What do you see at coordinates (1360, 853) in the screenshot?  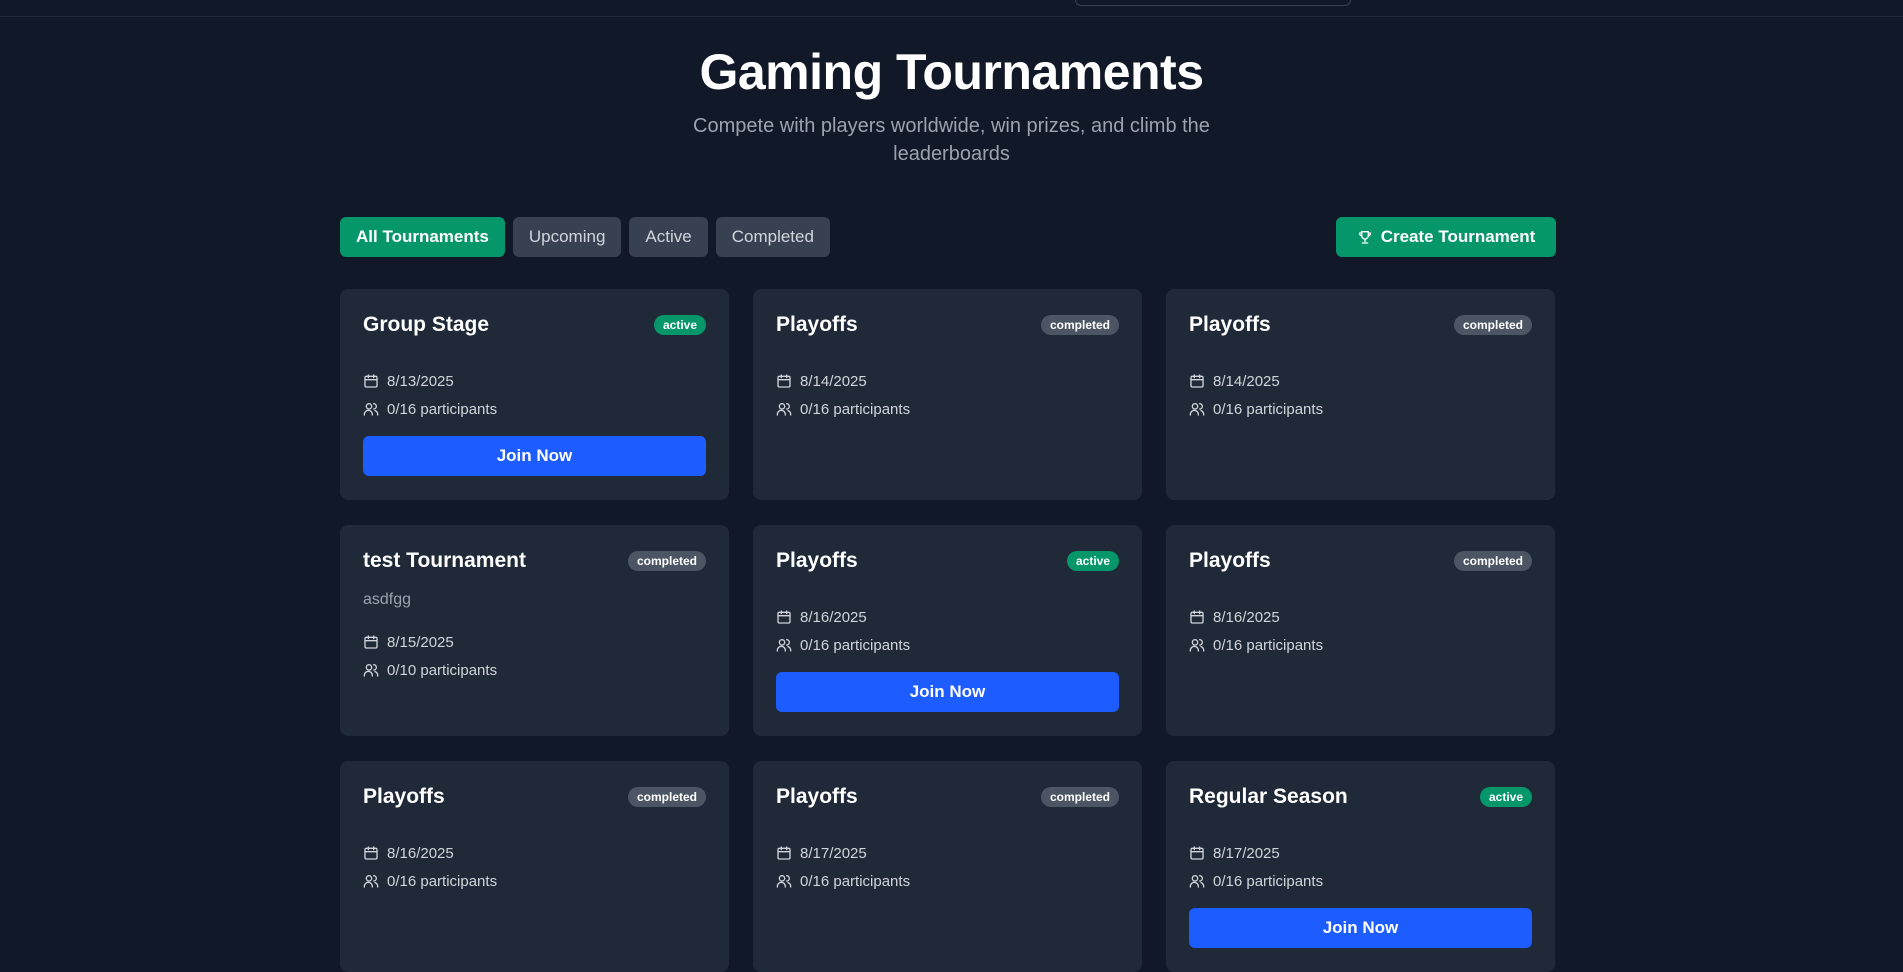 I see `tournament-date: 8/17/2025` at bounding box center [1360, 853].